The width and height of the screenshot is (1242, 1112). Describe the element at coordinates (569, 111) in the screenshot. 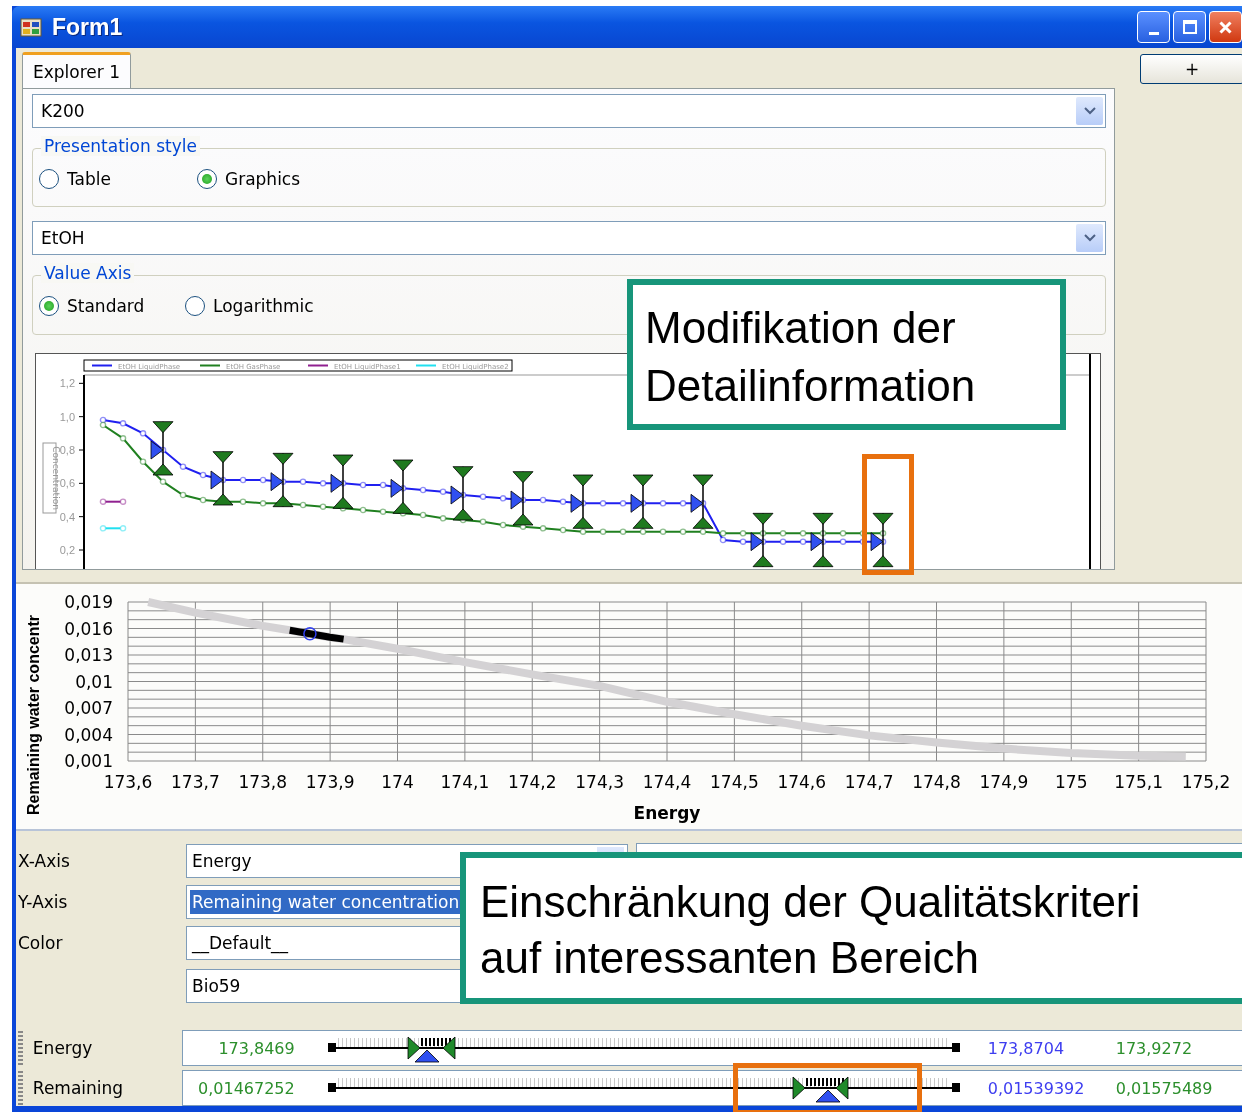

I see `dataset-combo: K200` at that location.